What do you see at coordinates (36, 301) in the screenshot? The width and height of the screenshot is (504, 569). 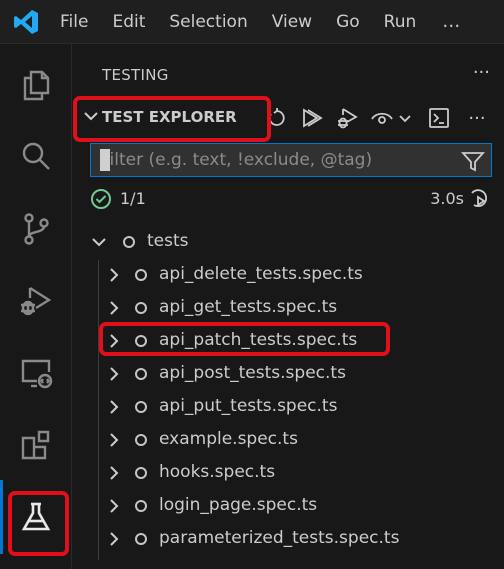 I see `run-and-debug-icon` at bounding box center [36, 301].